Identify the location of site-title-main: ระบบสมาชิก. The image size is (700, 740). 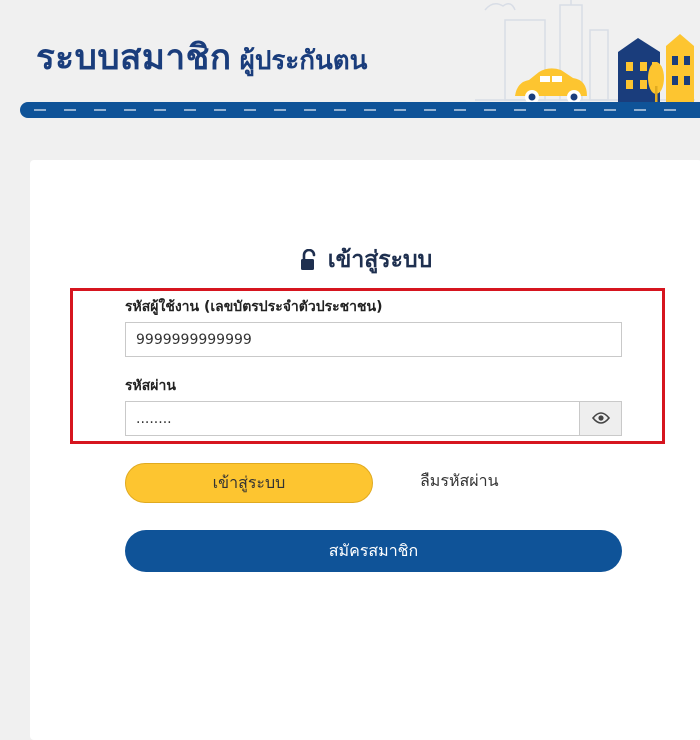
(134, 58).